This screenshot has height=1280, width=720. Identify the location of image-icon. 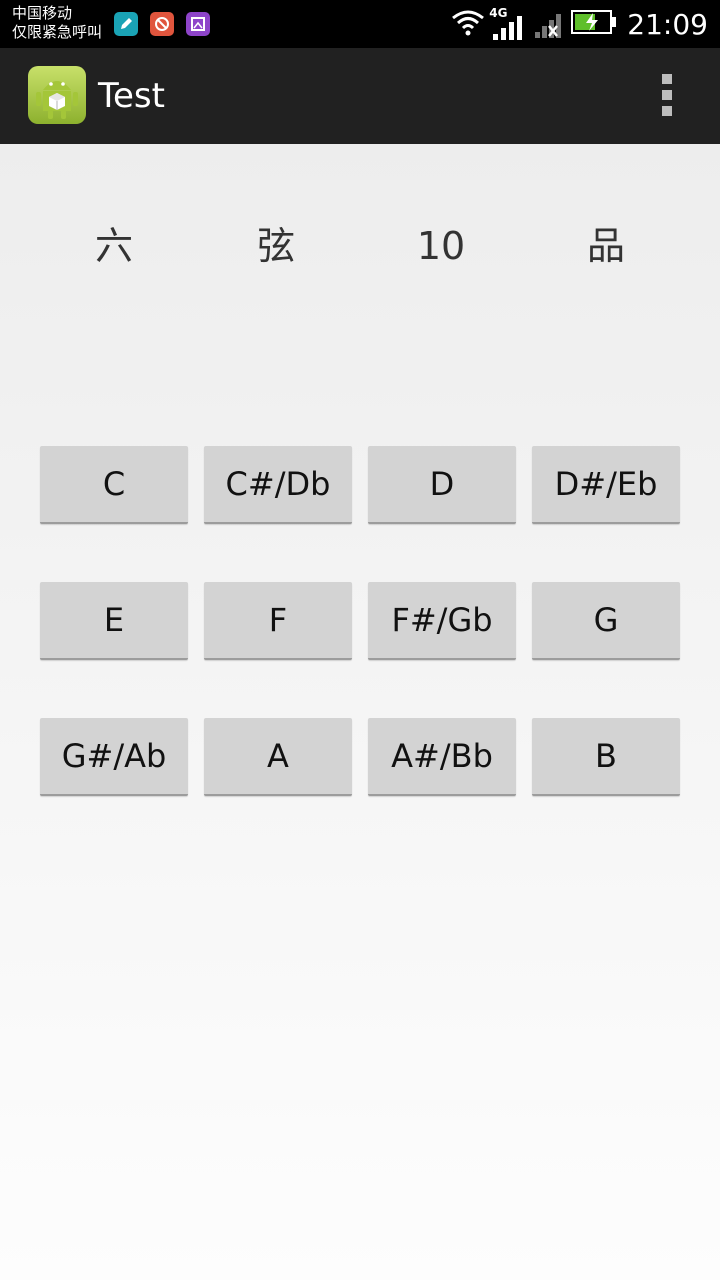
(198, 24).